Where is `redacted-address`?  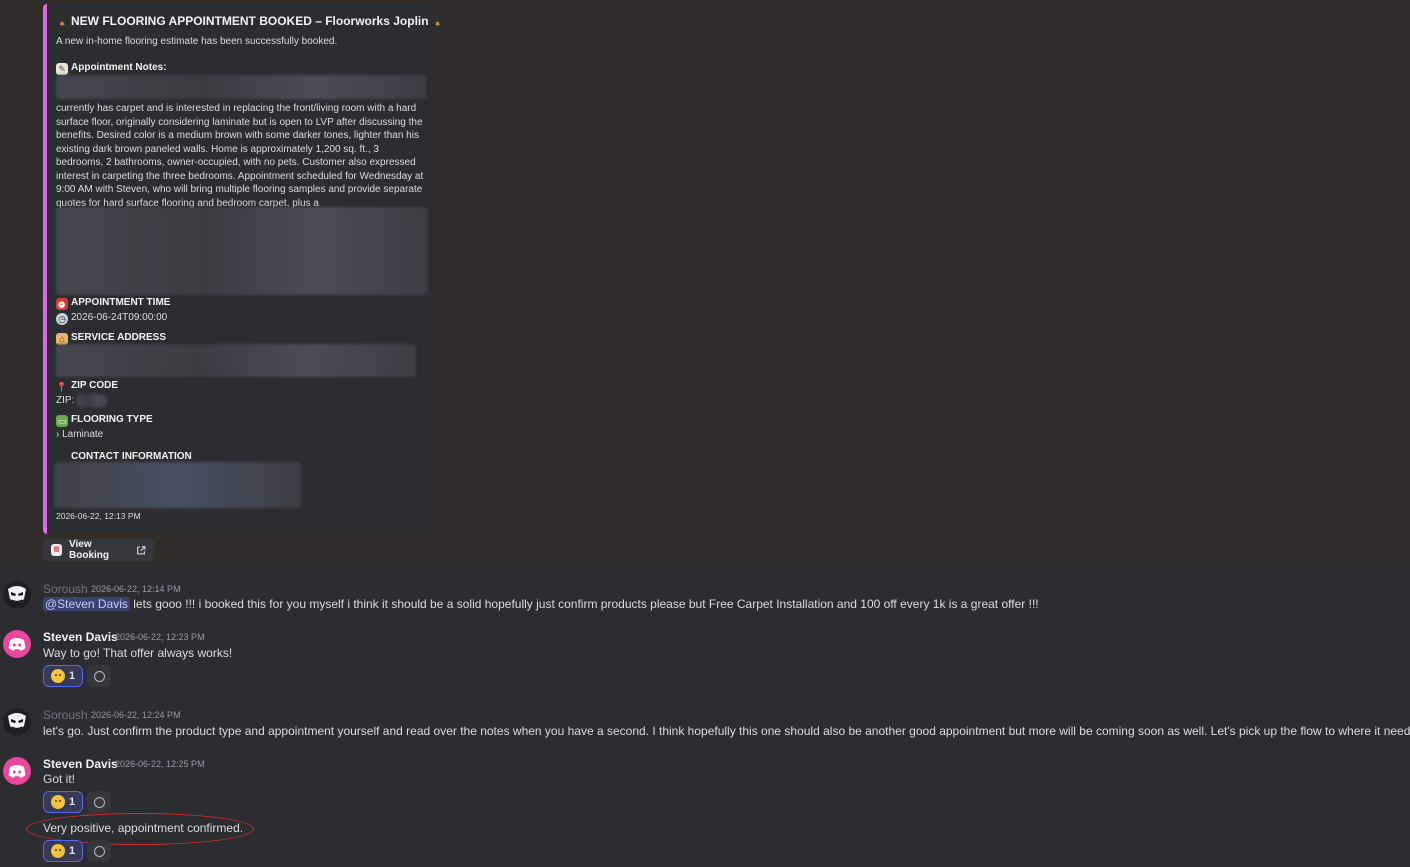
redacted-address is located at coordinates (236, 360).